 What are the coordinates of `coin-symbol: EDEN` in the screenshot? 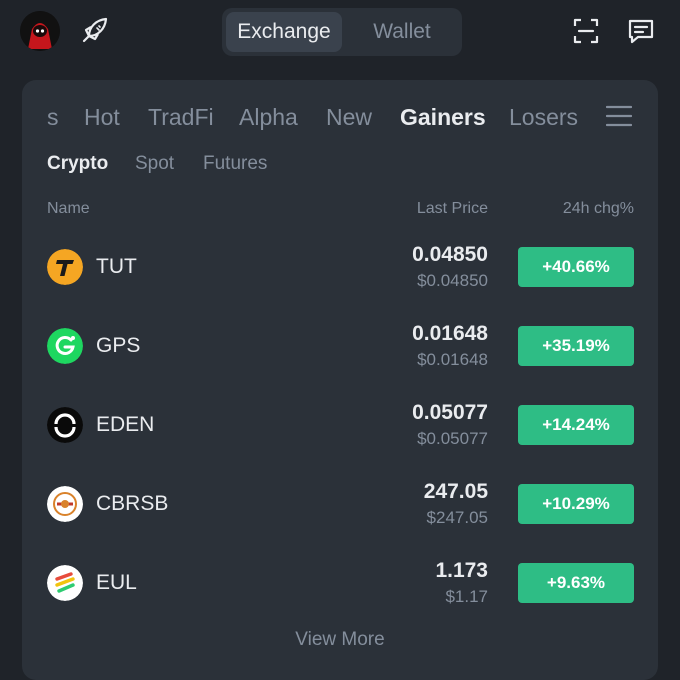 It's located at (125, 424).